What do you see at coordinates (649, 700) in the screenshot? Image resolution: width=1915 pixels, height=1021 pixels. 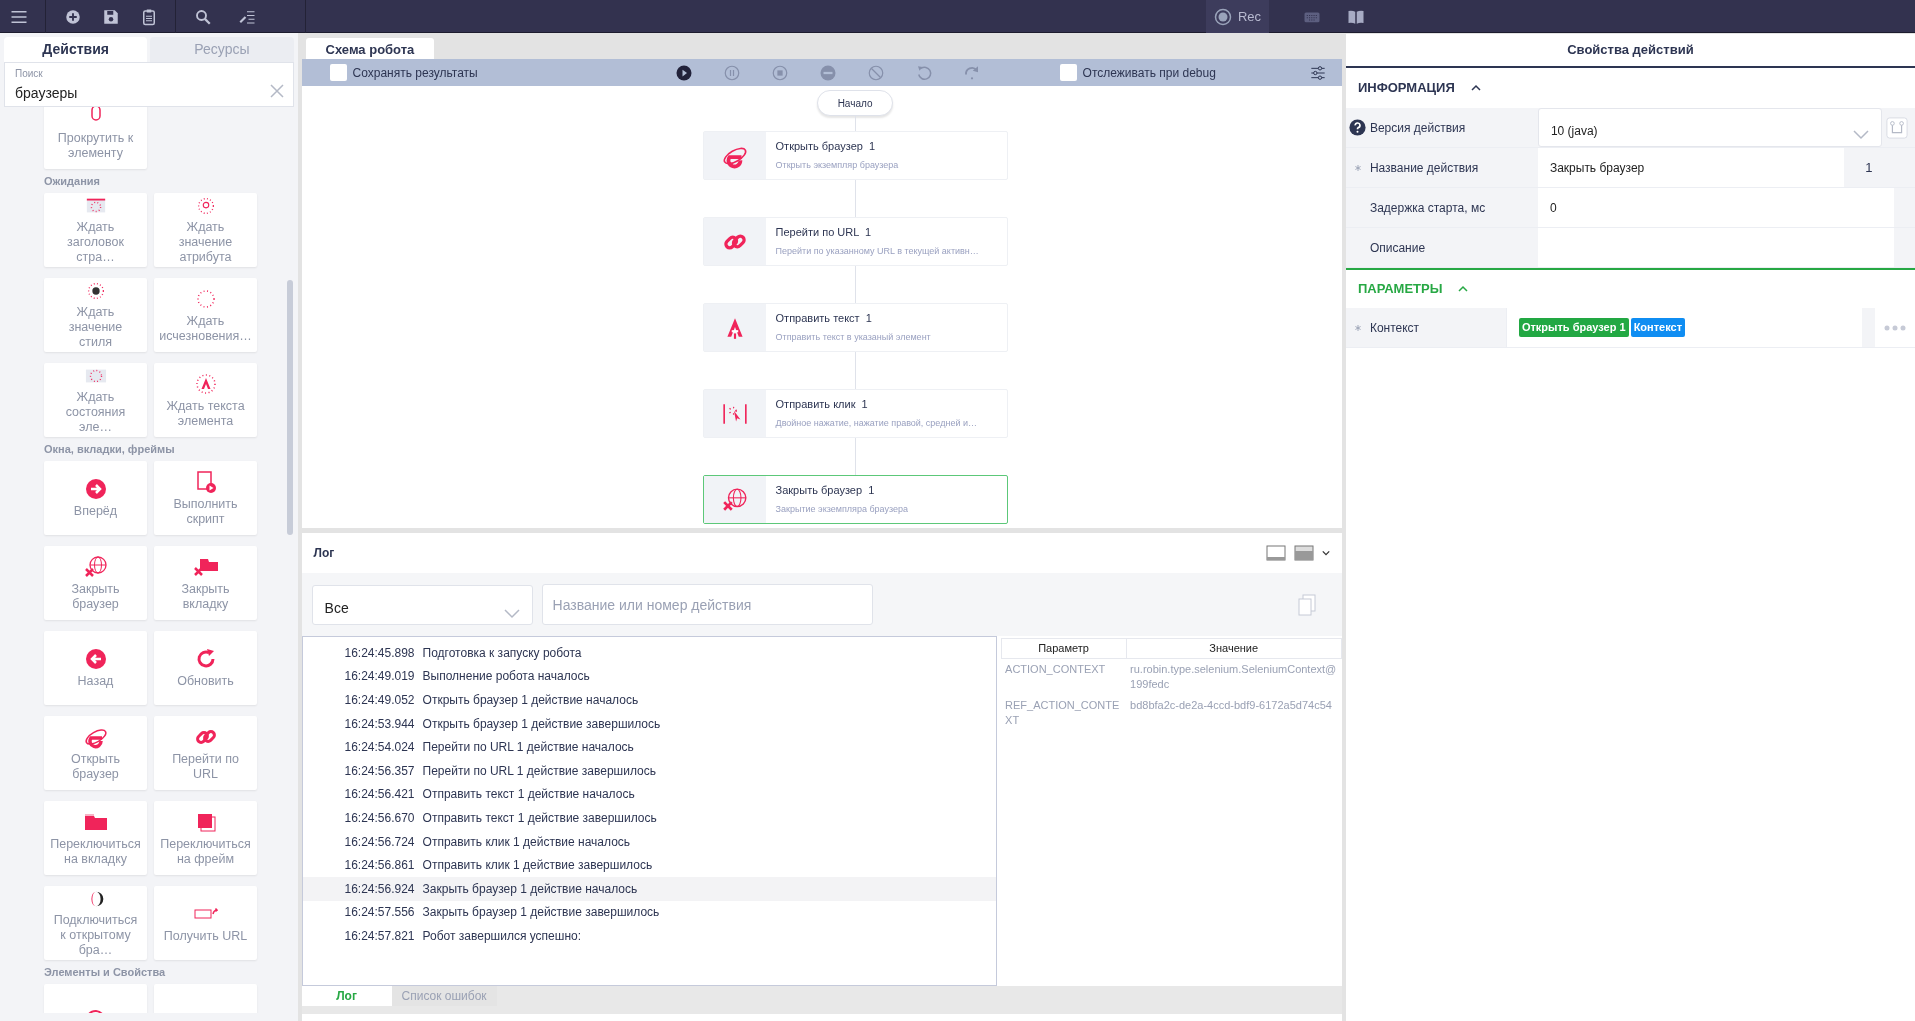 I see `log-entry: 16:24:49.052 Открыть браузер 1 действие началось` at bounding box center [649, 700].